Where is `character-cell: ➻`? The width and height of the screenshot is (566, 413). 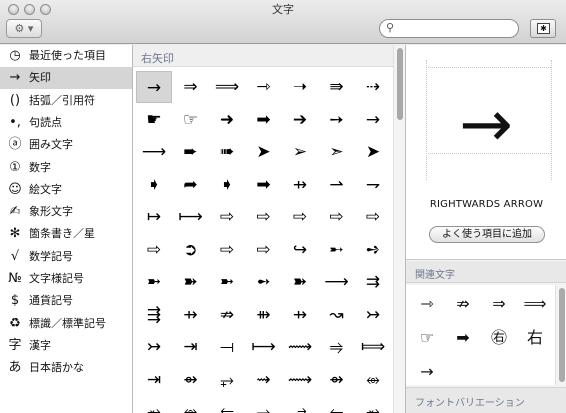
character-cell: ➻ is located at coordinates (264, 282).